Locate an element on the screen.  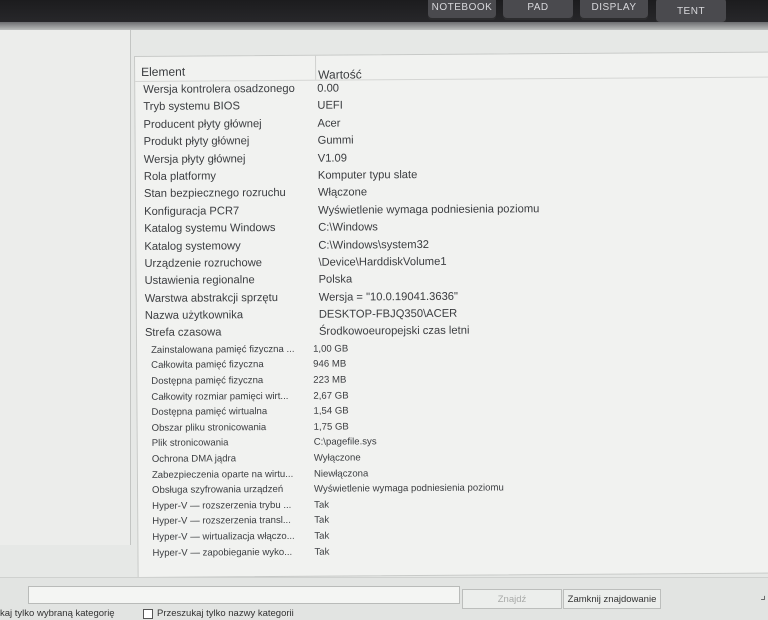
row-element-value: Wersja = "10.0.19041.3636" is located at coordinates (388, 297).